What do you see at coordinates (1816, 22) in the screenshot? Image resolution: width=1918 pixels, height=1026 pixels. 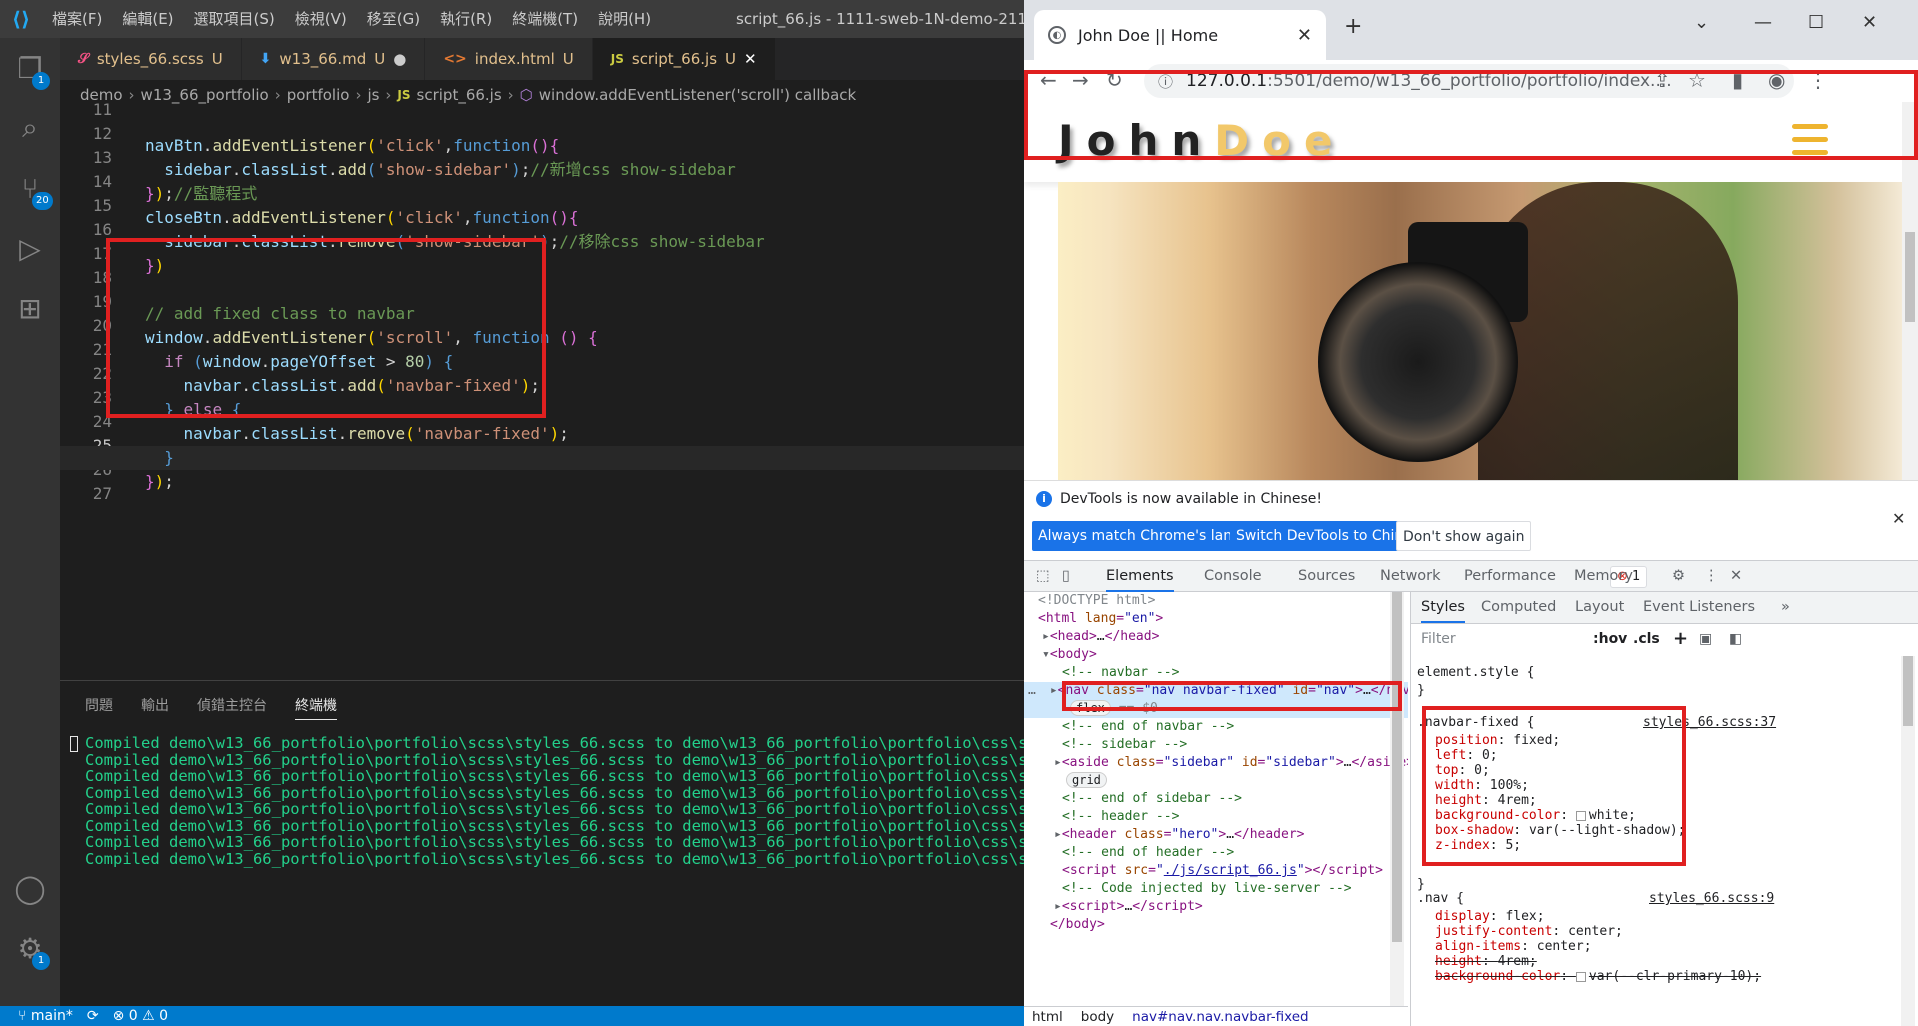 I see `maximize-icon: ☐` at bounding box center [1816, 22].